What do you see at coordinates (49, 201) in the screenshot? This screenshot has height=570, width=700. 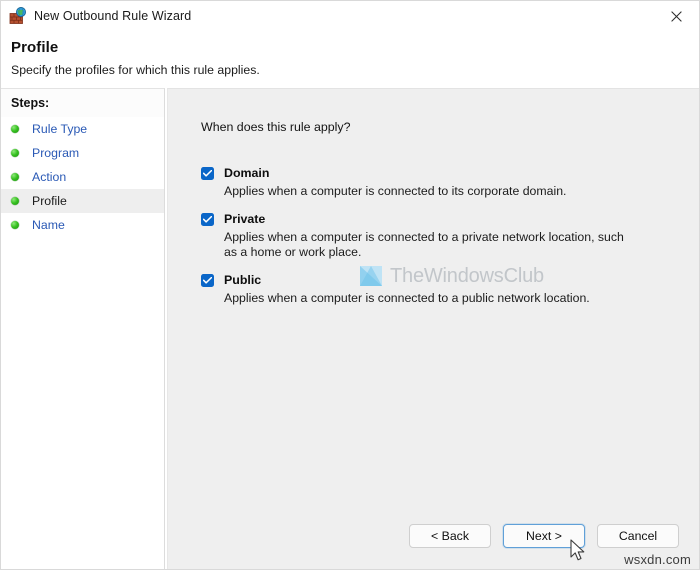 I see `sidebar-item-label: Profile` at bounding box center [49, 201].